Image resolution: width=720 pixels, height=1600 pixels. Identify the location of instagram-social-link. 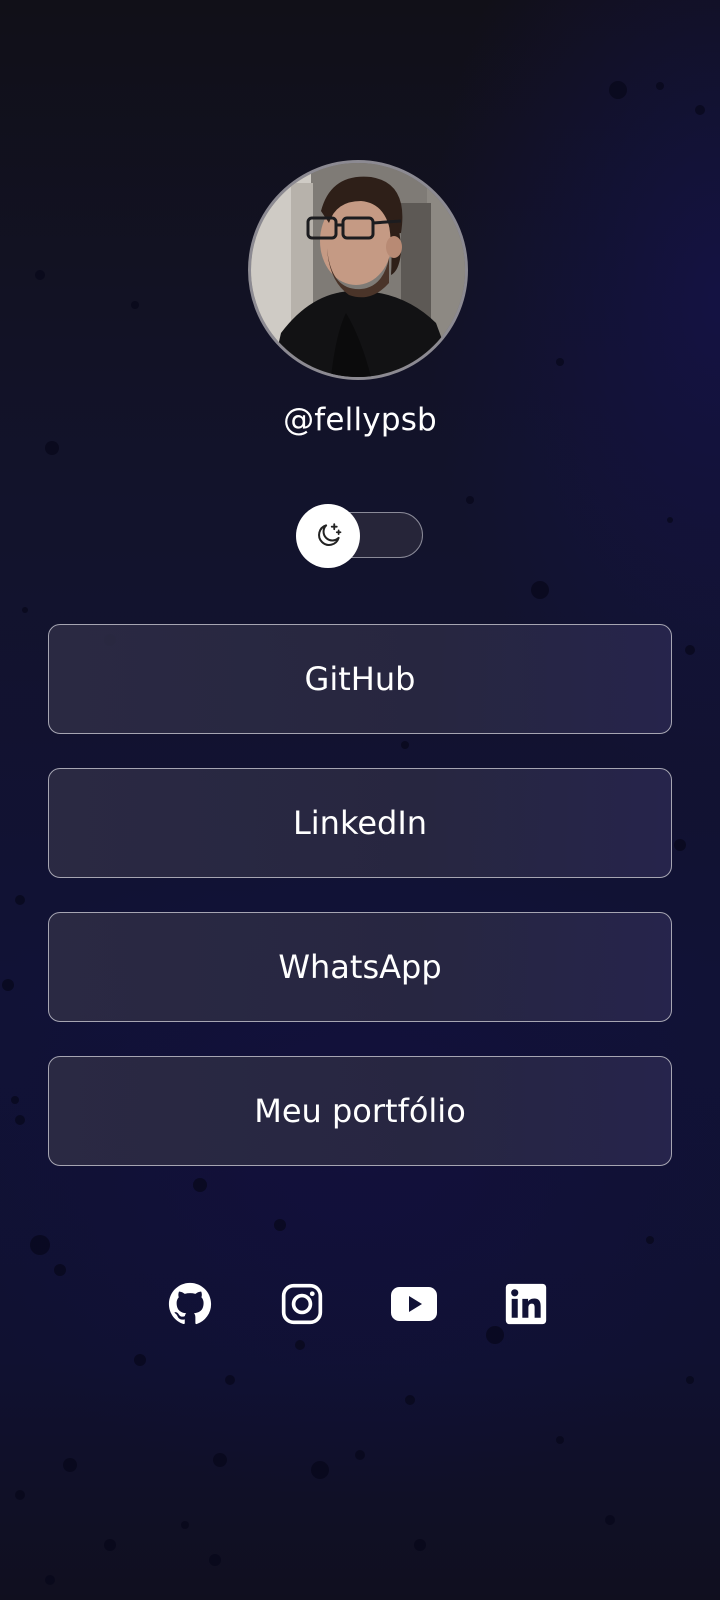
(302, 1304).